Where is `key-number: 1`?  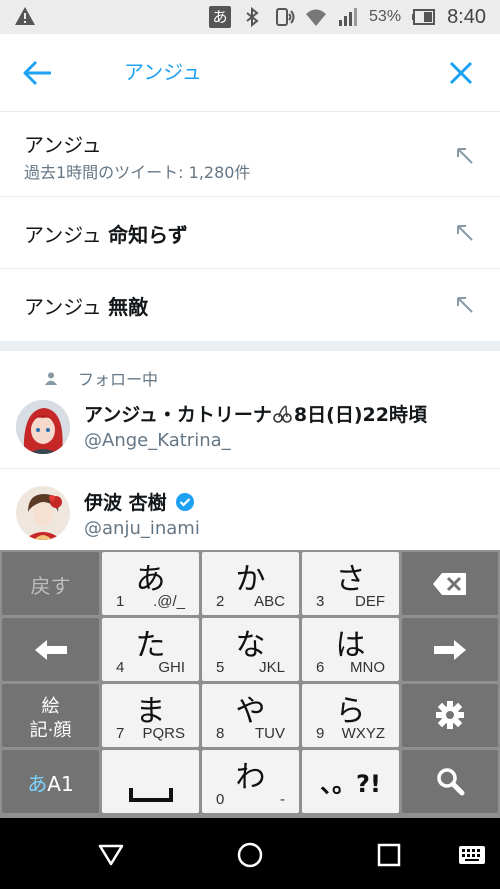 key-number: 1 is located at coordinates (120, 601).